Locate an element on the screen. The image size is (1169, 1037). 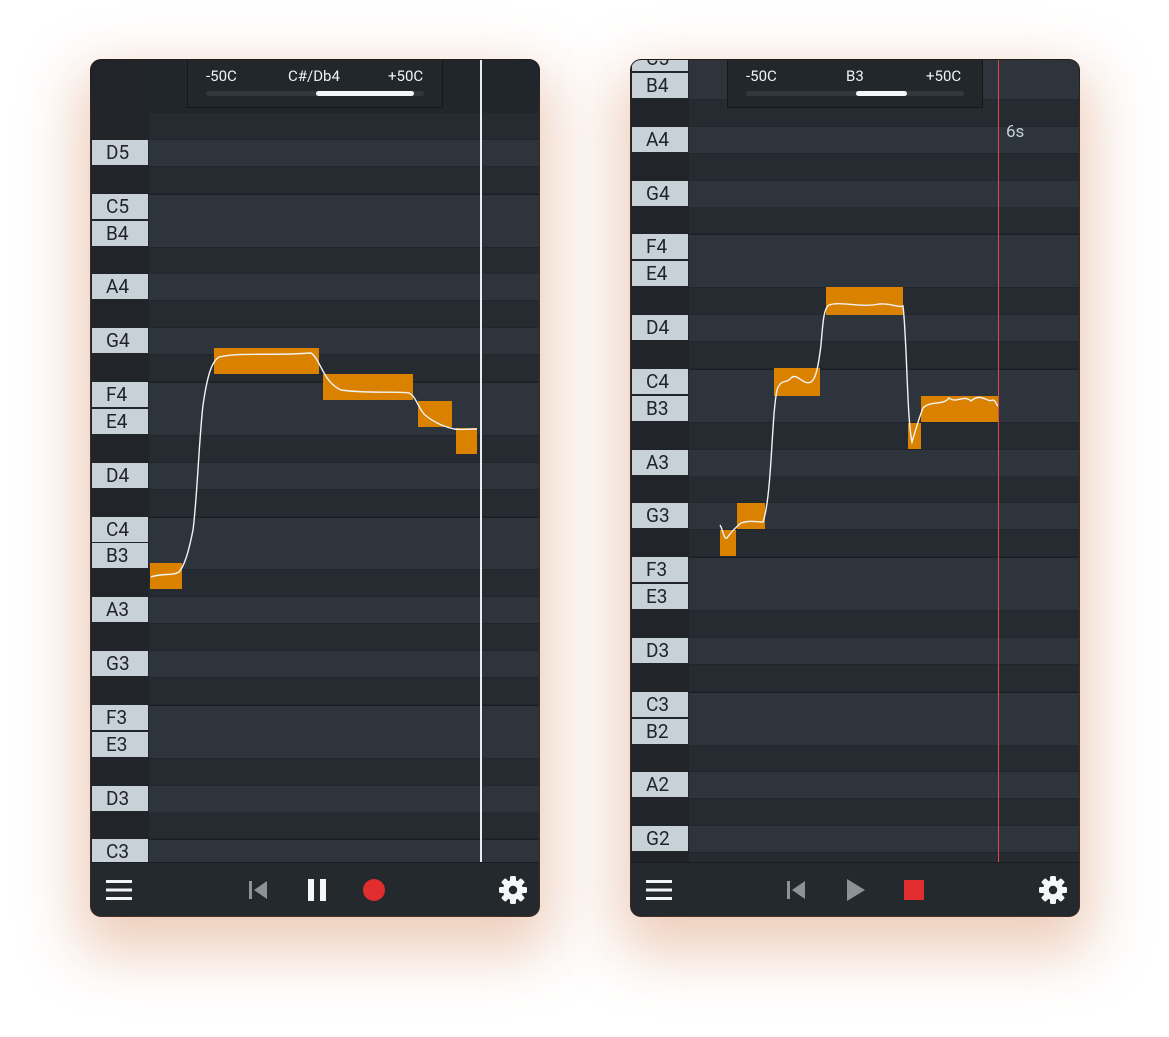
tuner-meter: -50C B3 +50C is located at coordinates (855, 84).